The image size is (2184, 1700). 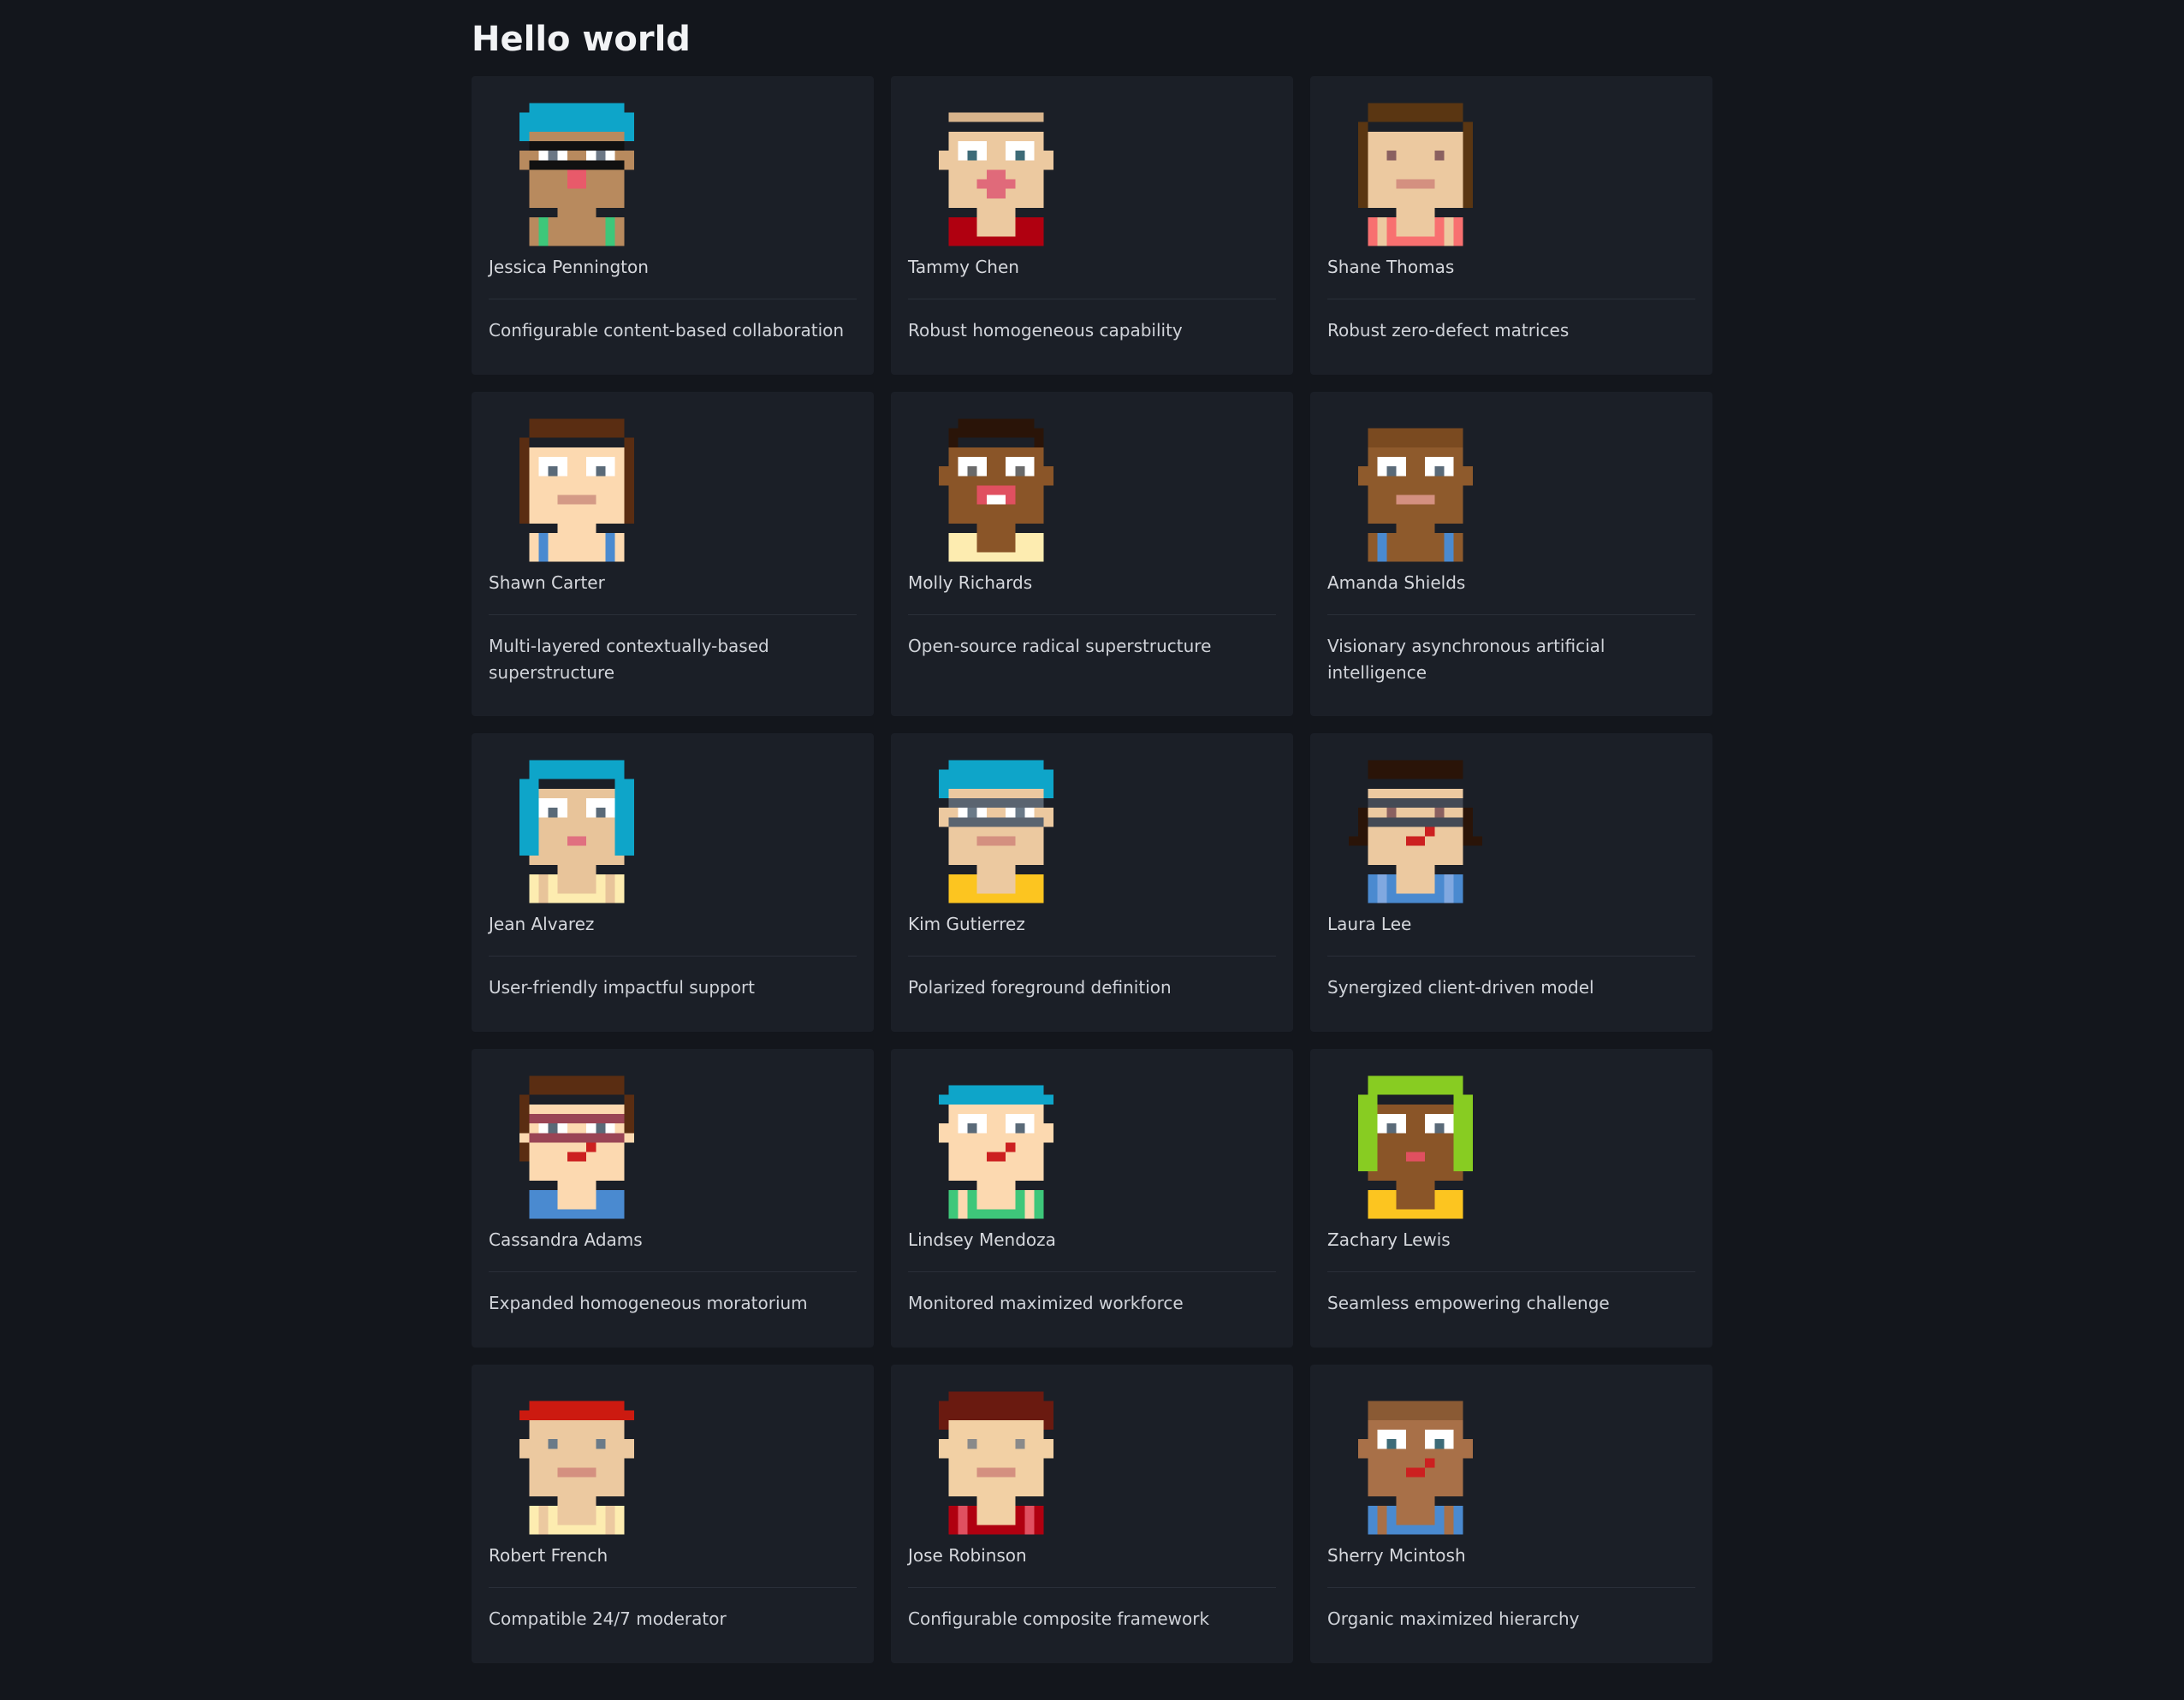 I want to click on person-tagline: Robust homogeneous capability, so click(x=1046, y=330).